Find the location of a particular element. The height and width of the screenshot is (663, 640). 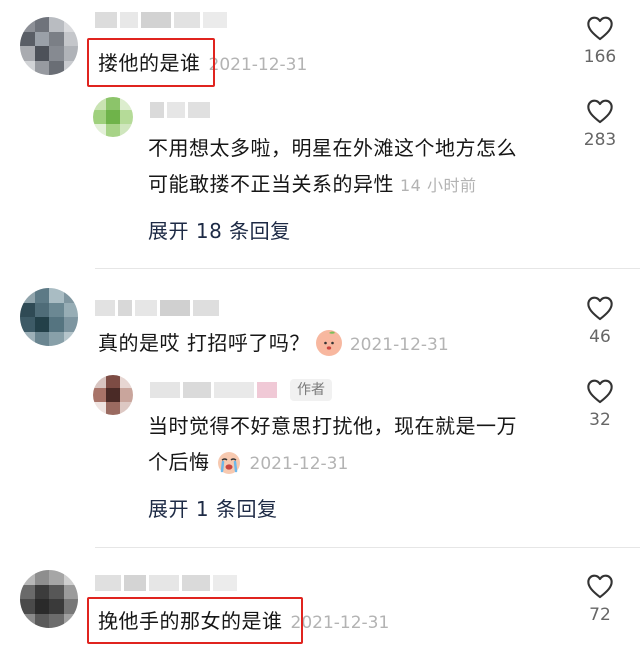

reply-line-2: 可能敢搂不正当关系的异性 is located at coordinates (271, 184).